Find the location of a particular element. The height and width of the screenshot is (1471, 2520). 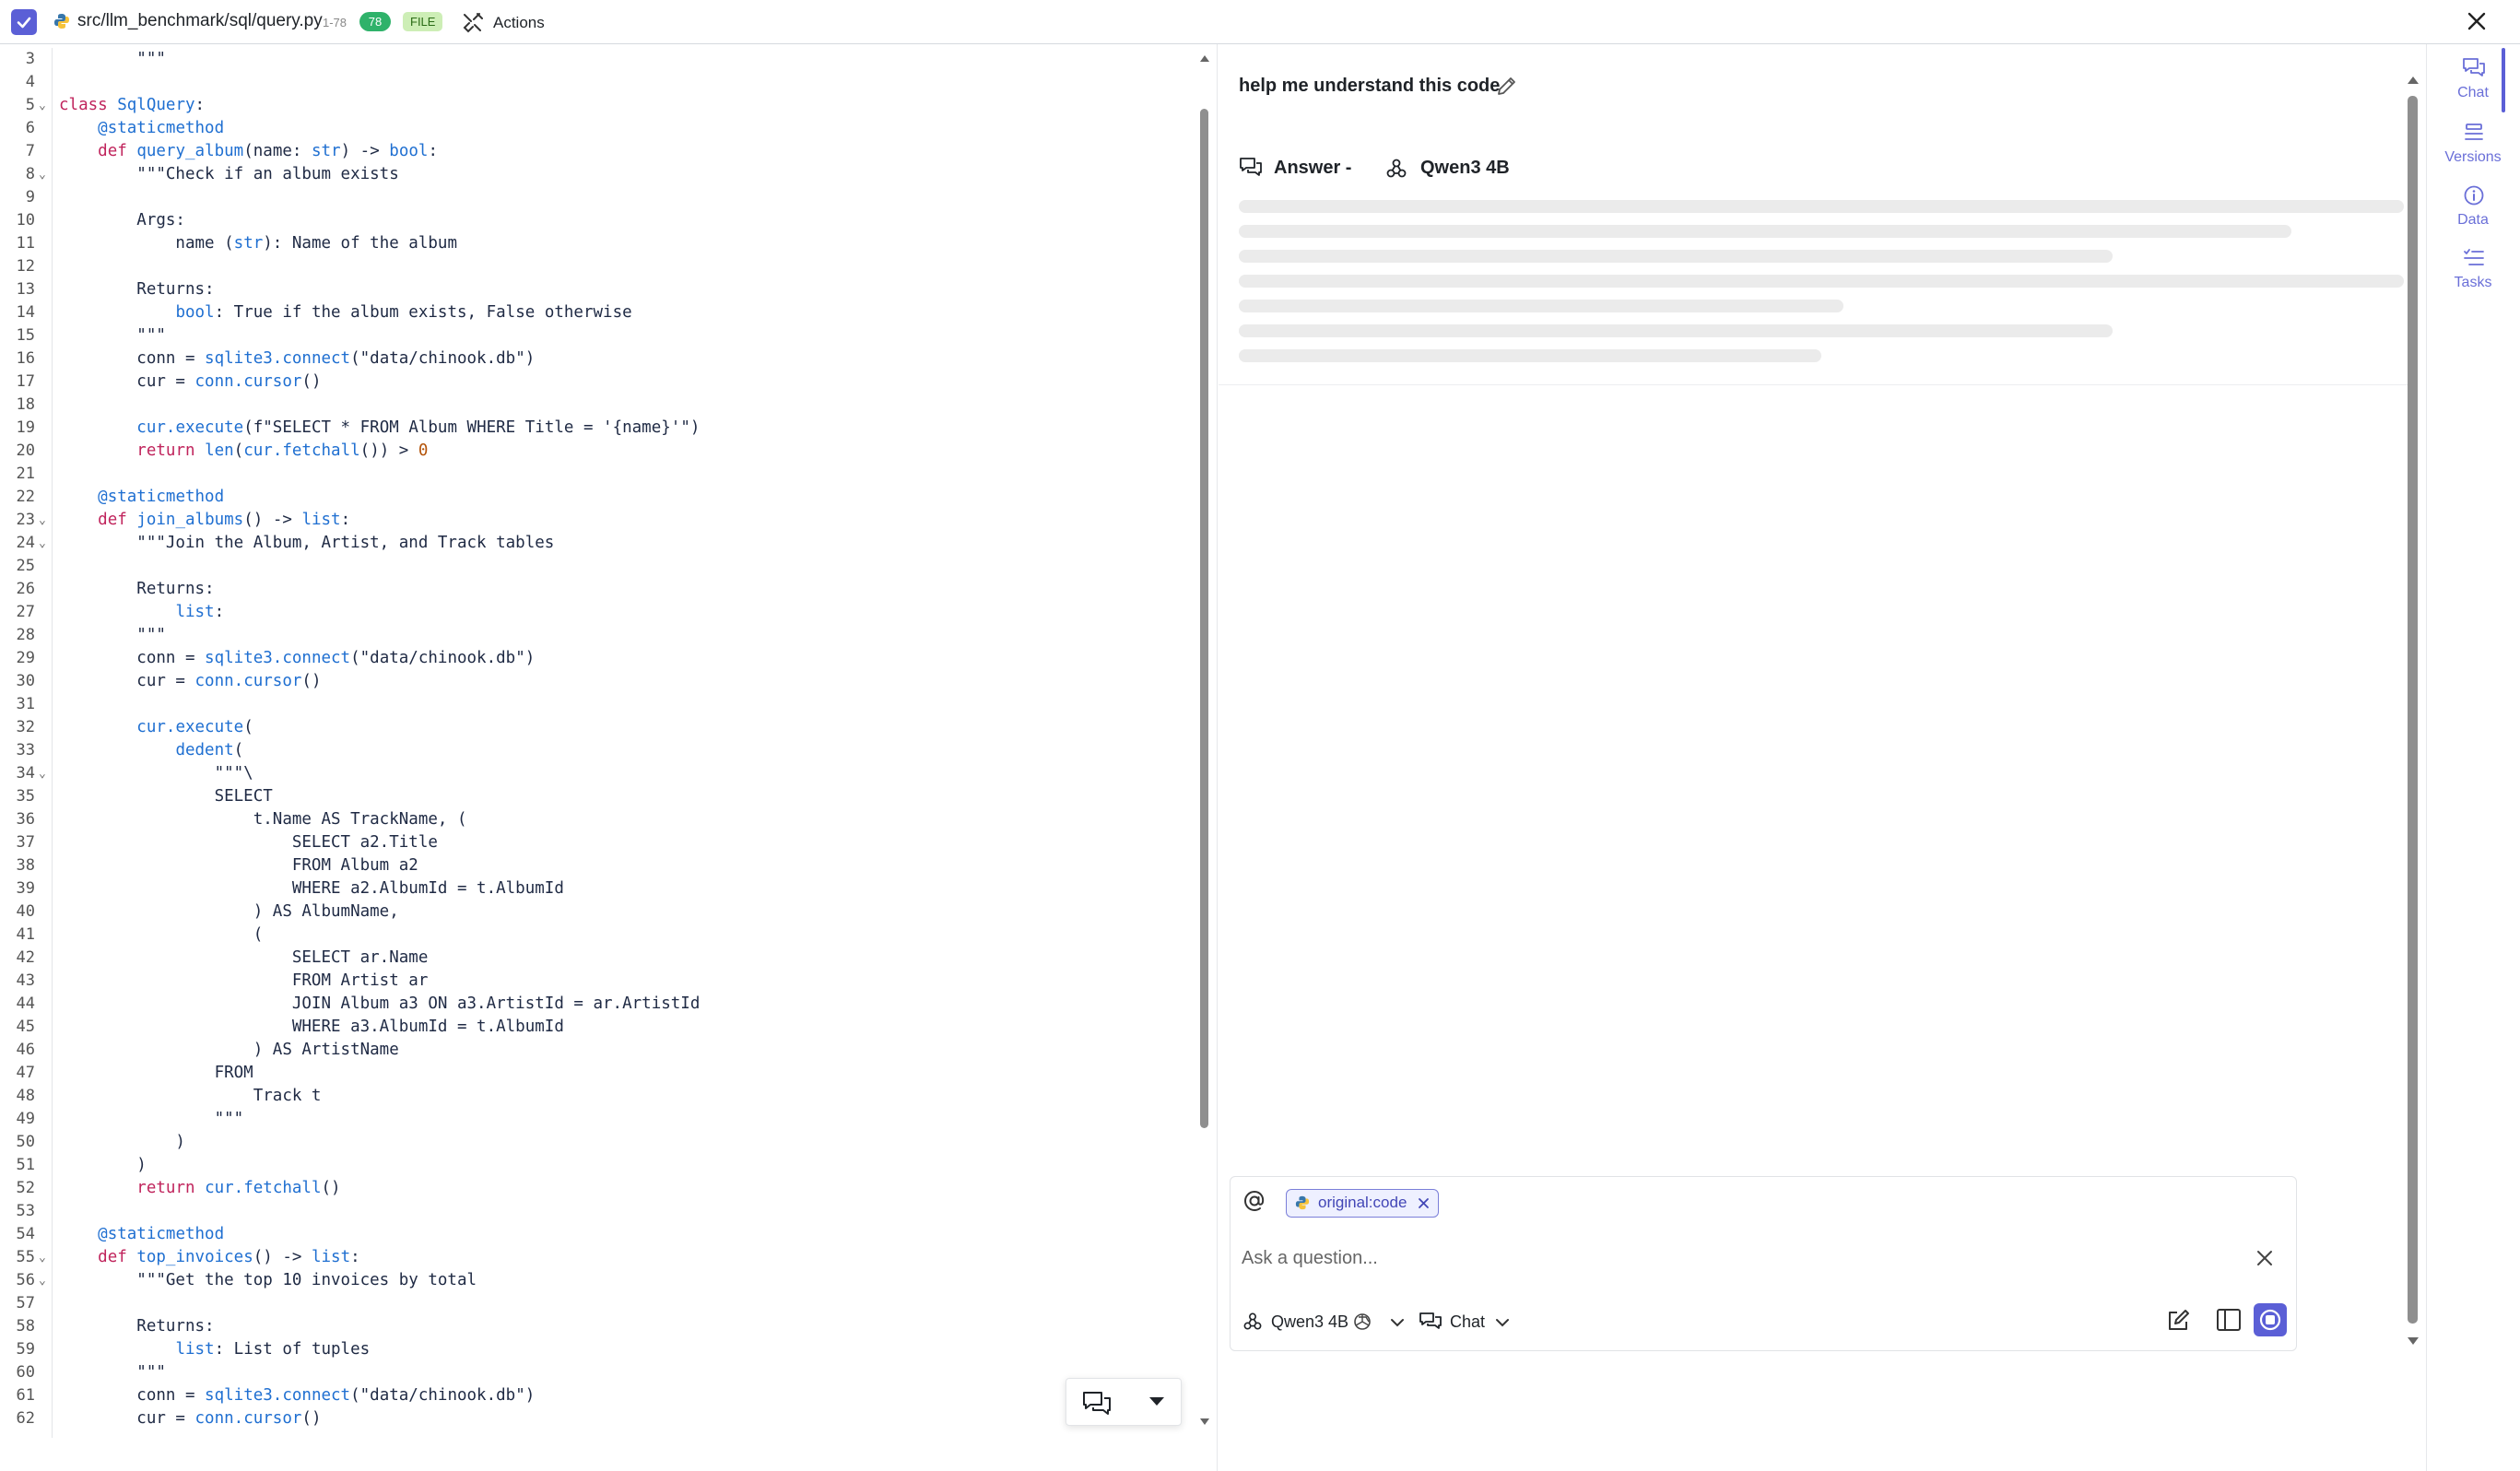

code-line: 37 SELECT a2.Title is located at coordinates (599, 842).